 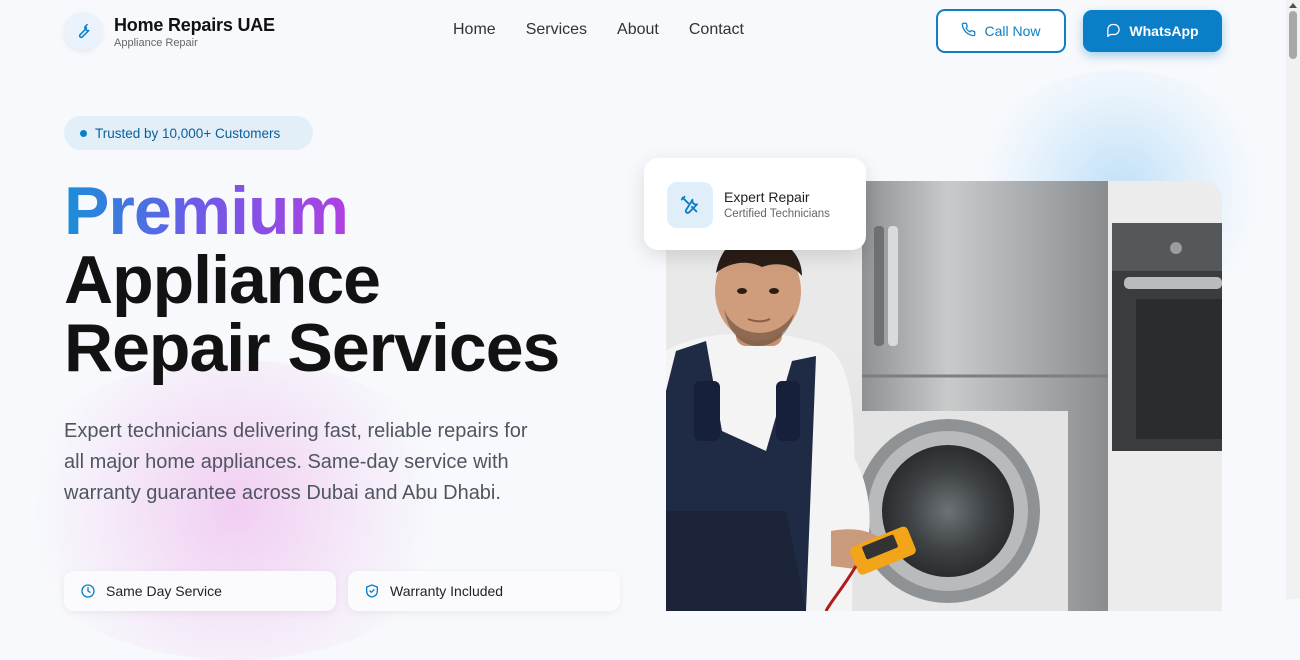 What do you see at coordinates (83, 133) in the screenshot?
I see `badge-dot` at bounding box center [83, 133].